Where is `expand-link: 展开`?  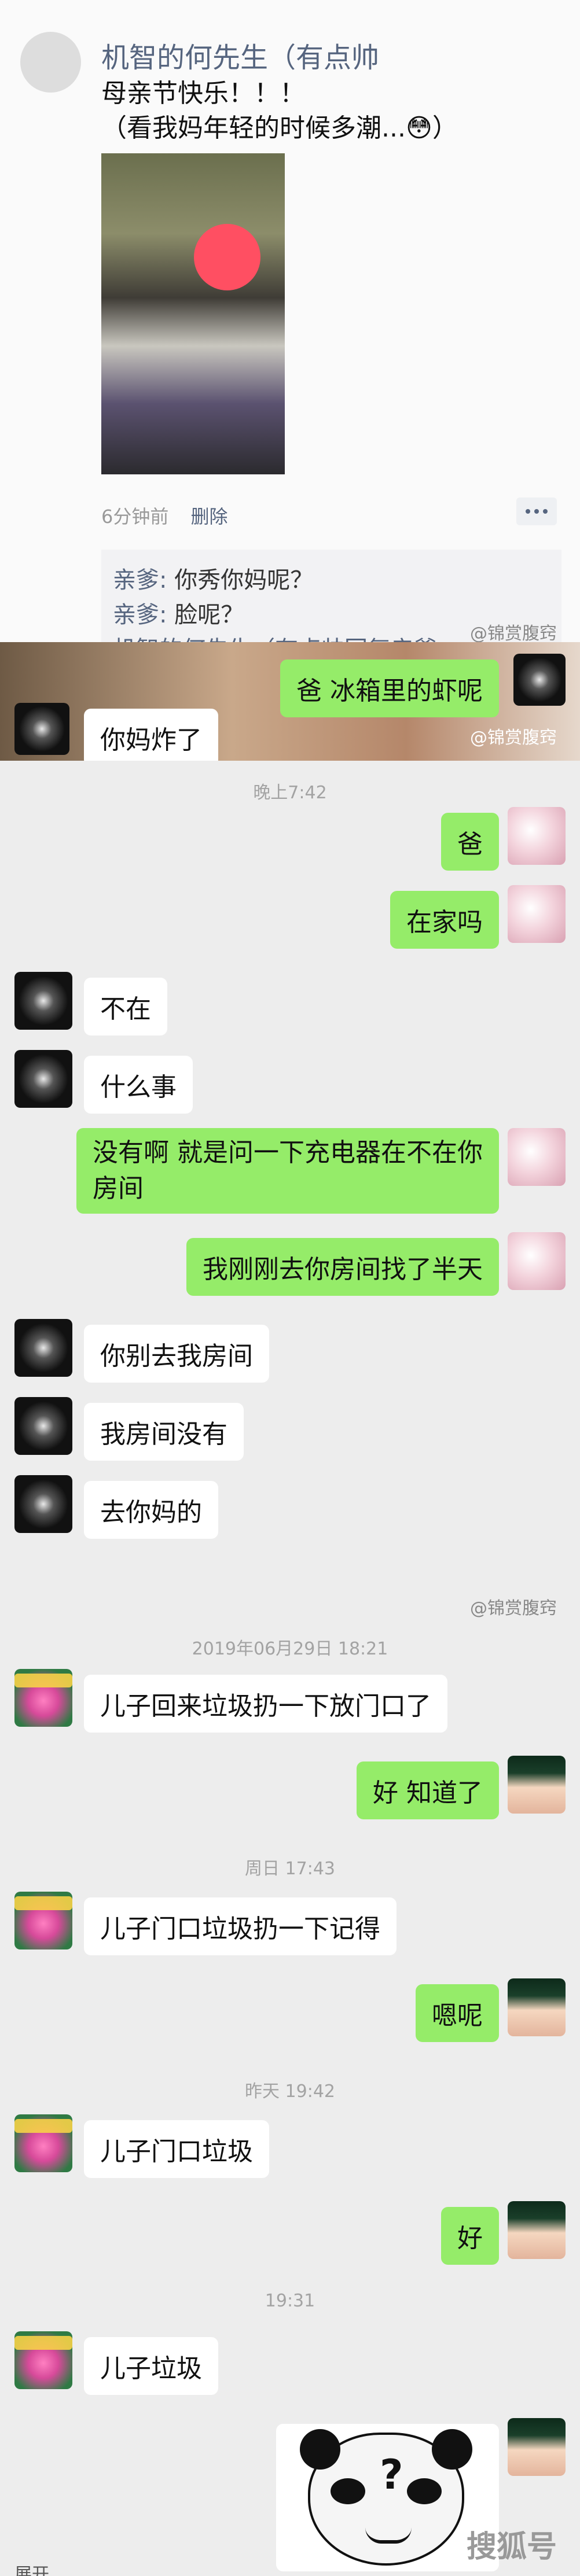
expand-link: 展开 is located at coordinates (31, 2568).